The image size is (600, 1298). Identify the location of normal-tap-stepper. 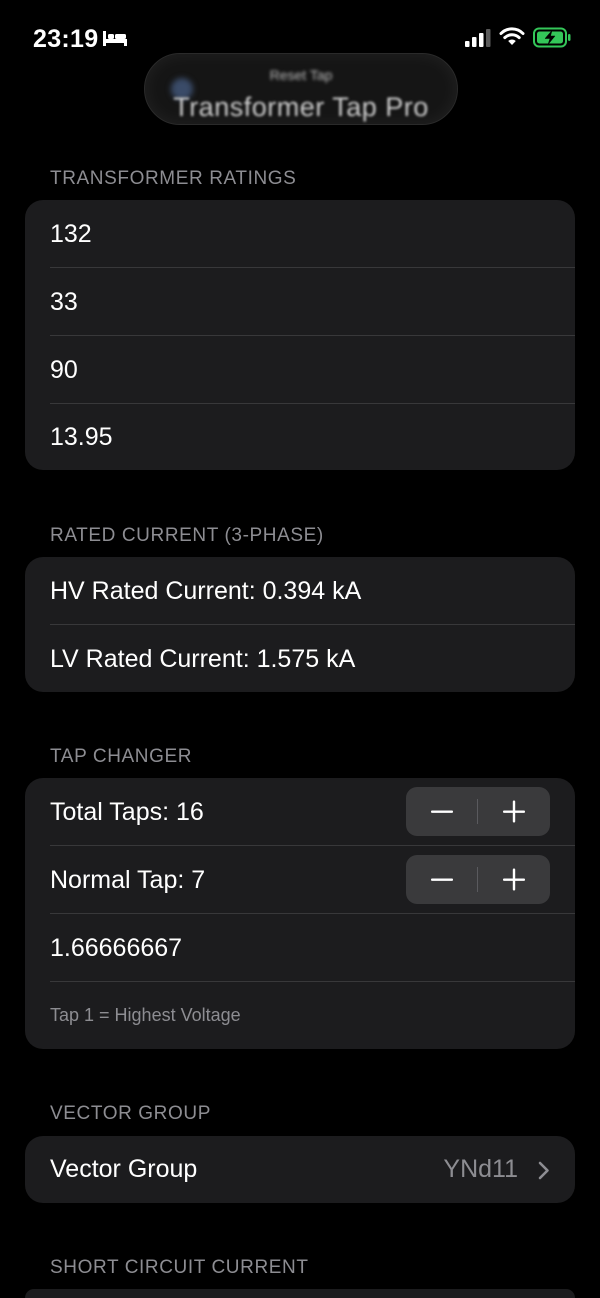
(478, 879).